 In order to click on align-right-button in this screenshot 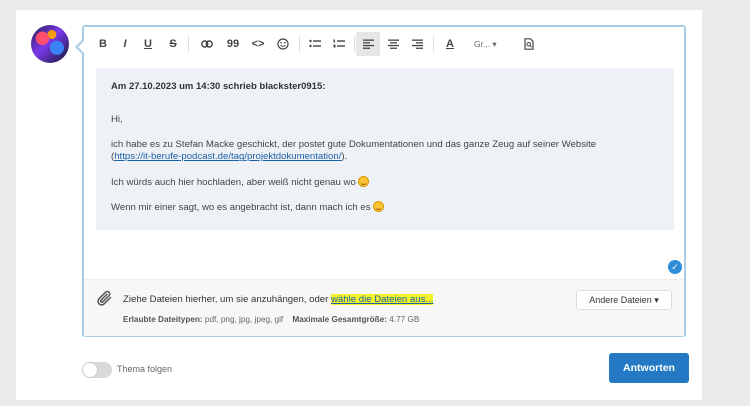, I will do `click(417, 44)`.